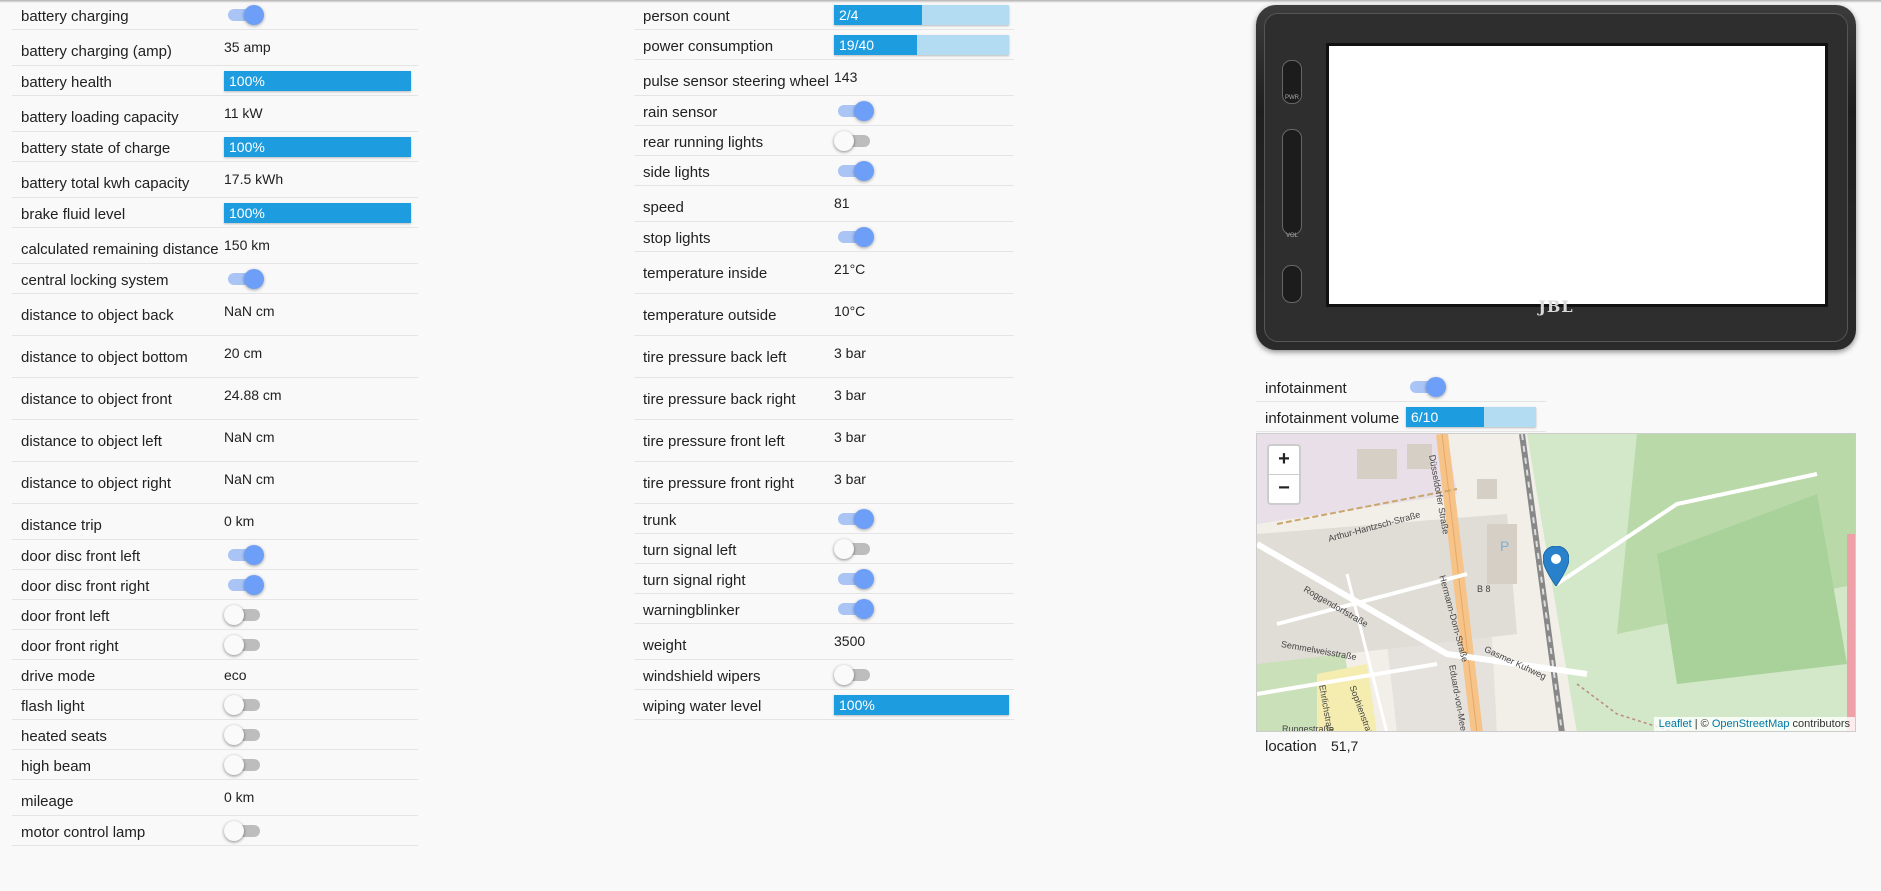 Image resolution: width=1881 pixels, height=891 pixels. What do you see at coordinates (921, 15) in the screenshot?
I see `person-count-control: 2/4` at bounding box center [921, 15].